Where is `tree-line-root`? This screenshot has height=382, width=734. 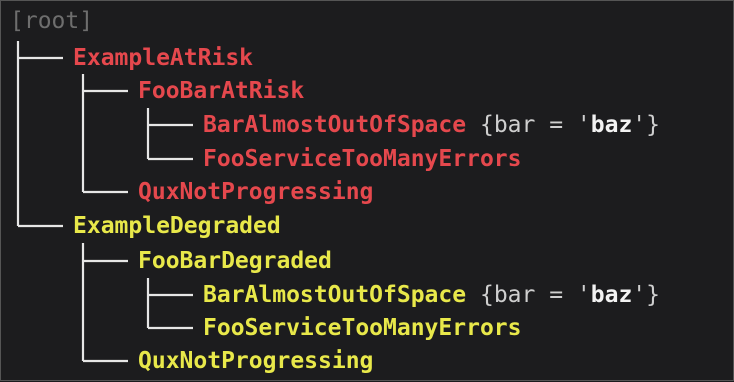
tree-line-root is located at coordinates (39, 134).